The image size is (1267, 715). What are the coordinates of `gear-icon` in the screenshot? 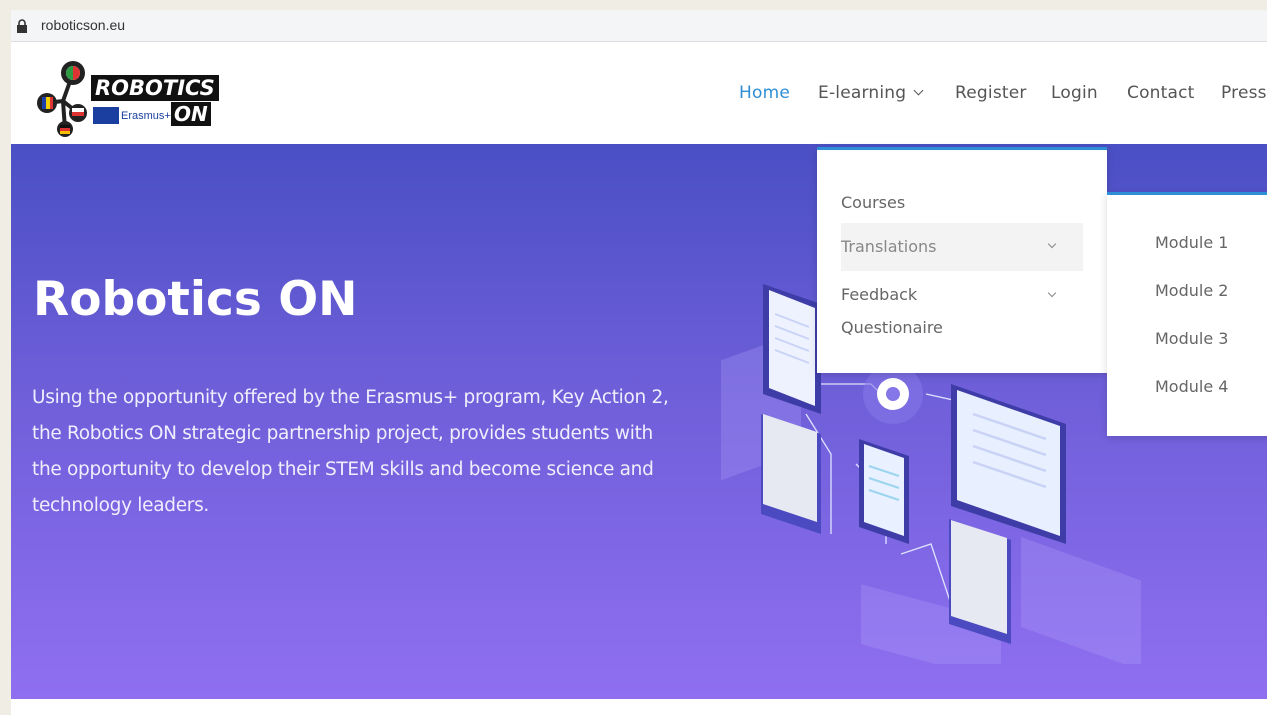 It's located at (893, 394).